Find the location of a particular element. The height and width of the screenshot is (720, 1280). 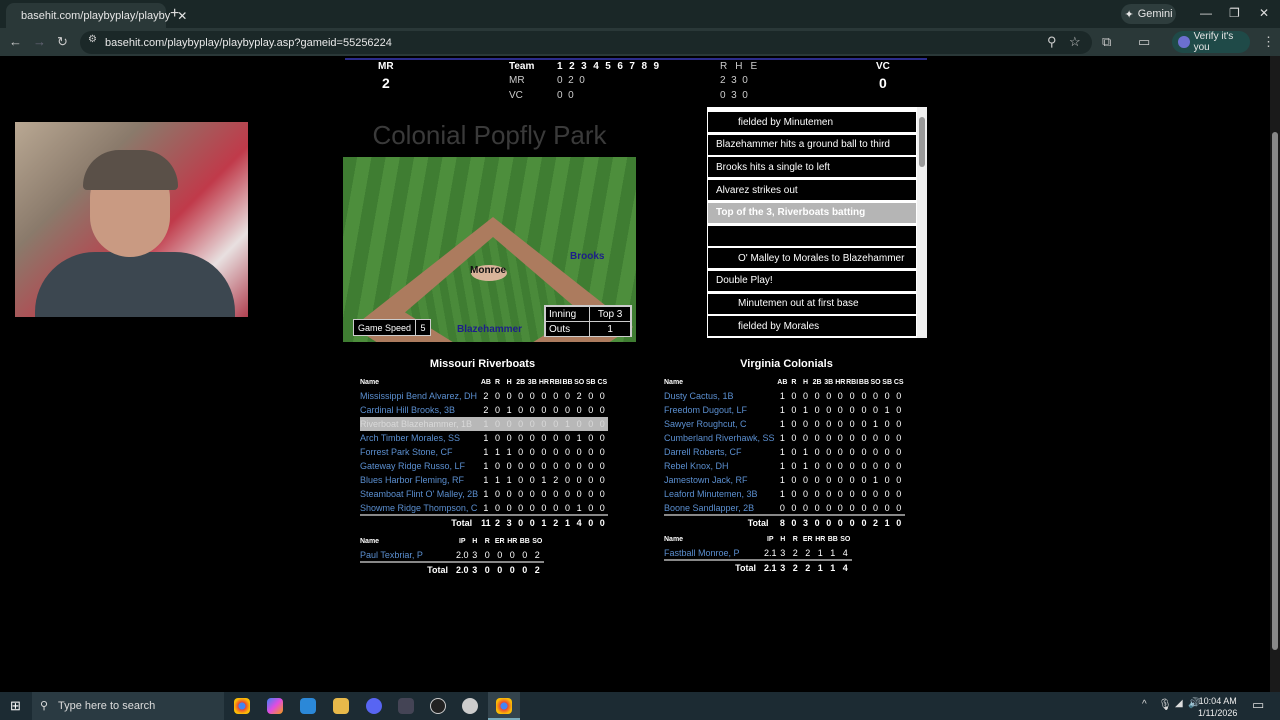

total-cell: 2 is located at coordinates (875, 521).